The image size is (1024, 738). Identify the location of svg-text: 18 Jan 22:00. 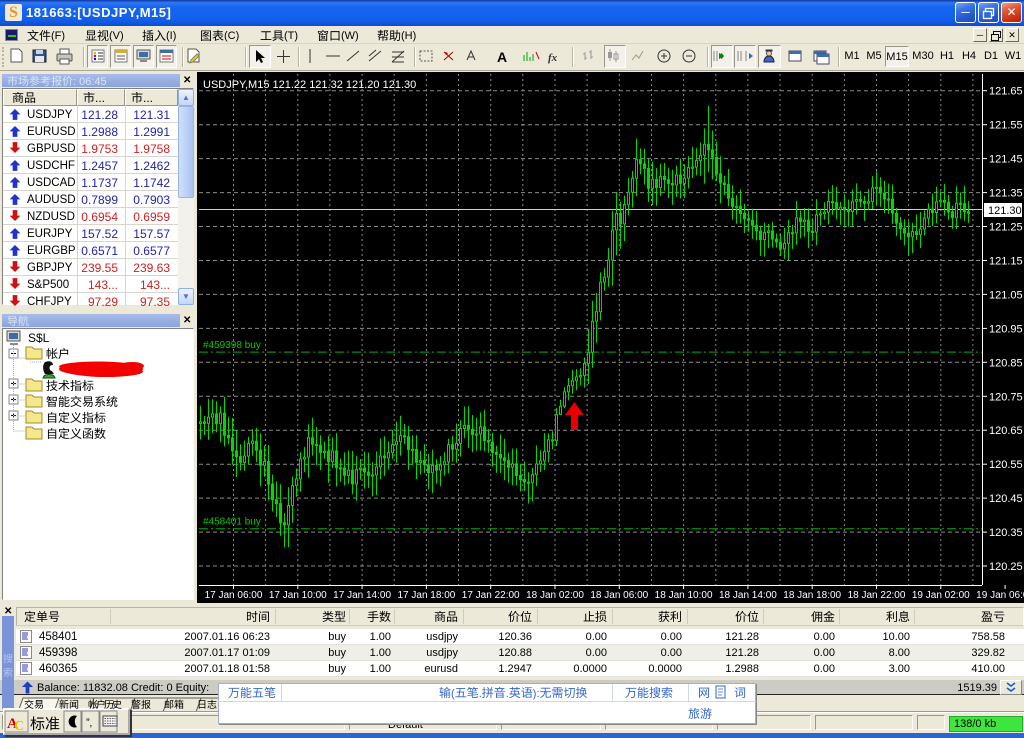
(877, 595).